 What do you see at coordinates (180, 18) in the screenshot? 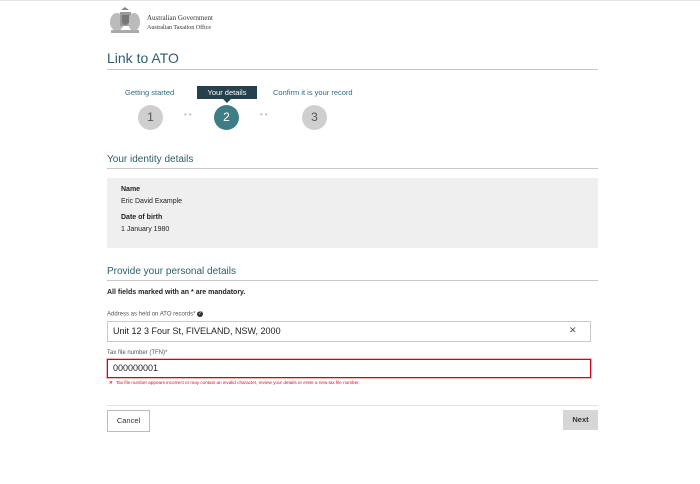
I see `logo-line-1: Australian Government` at bounding box center [180, 18].